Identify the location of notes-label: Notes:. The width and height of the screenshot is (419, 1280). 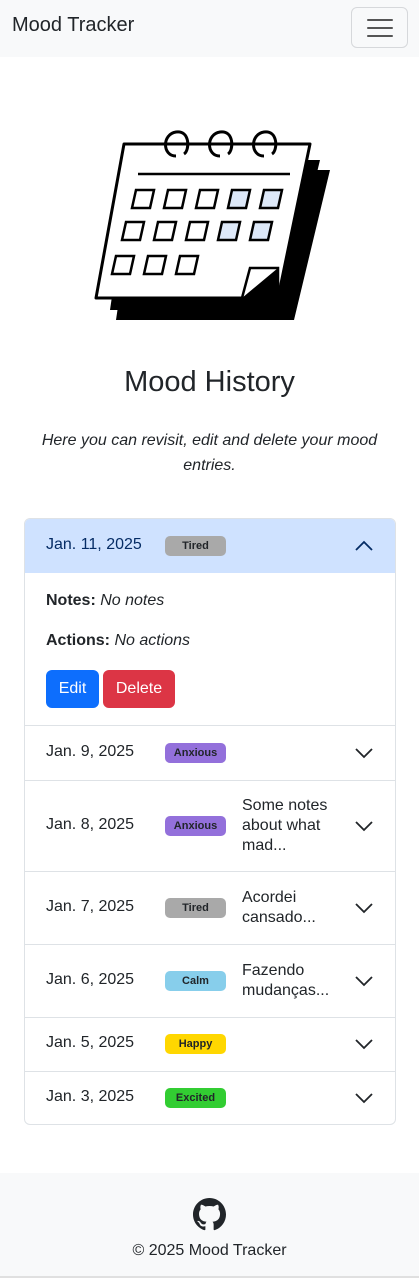
(71, 600).